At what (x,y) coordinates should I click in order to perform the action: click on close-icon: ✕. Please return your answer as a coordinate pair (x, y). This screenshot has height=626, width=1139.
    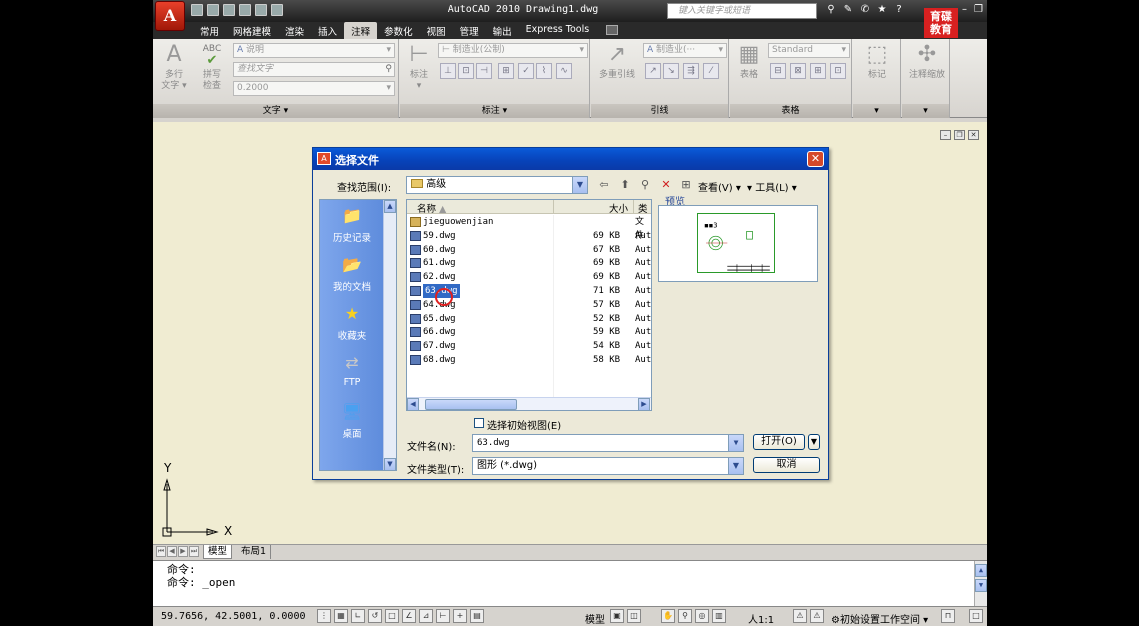
    Looking at the image, I should click on (973, 135).